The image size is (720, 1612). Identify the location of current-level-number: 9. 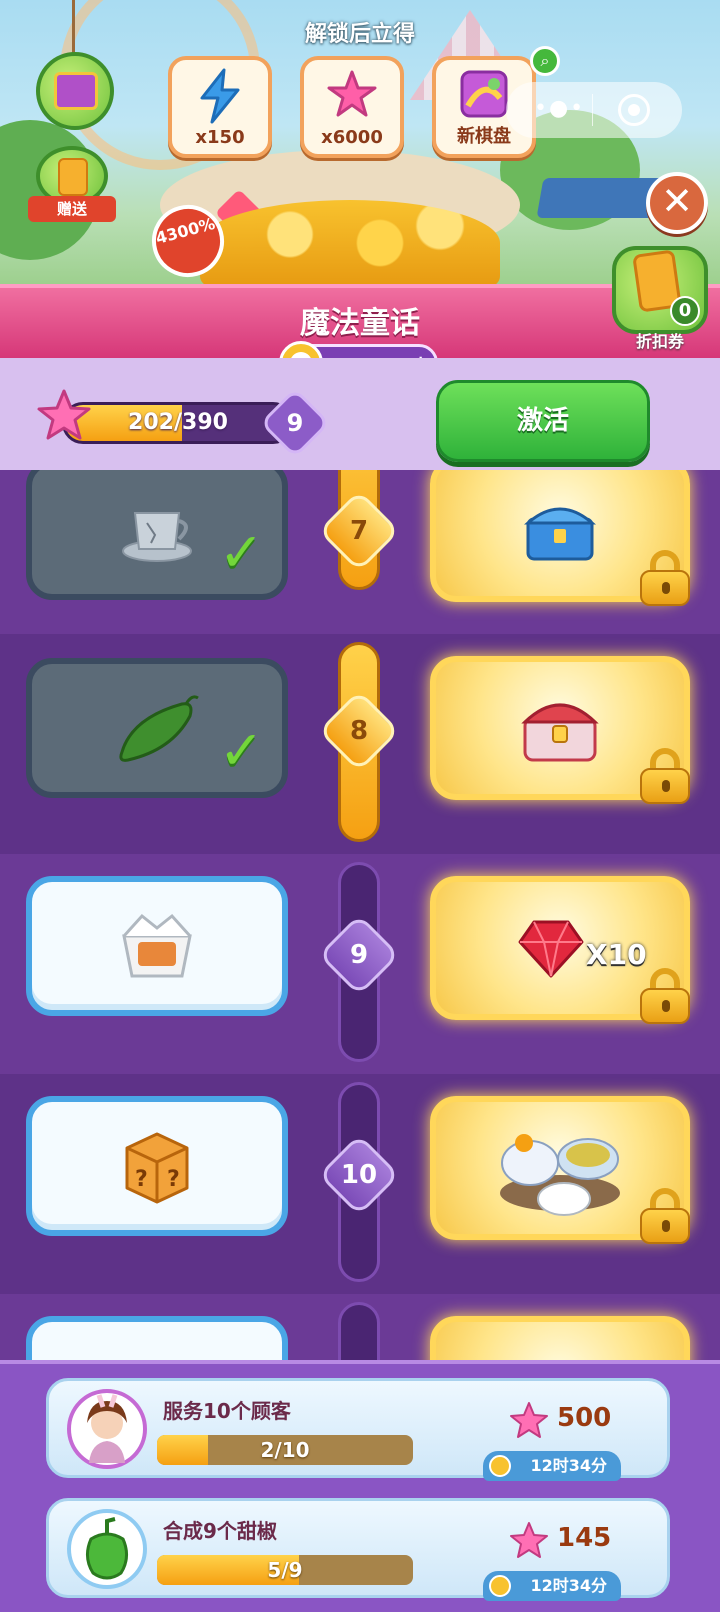
(295, 423).